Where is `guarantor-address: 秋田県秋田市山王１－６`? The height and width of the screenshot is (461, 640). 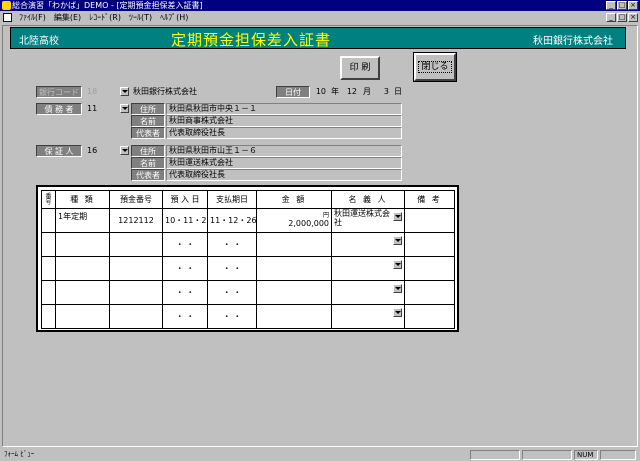
guarantor-address: 秋田県秋田市山王１－６ is located at coordinates (284, 151).